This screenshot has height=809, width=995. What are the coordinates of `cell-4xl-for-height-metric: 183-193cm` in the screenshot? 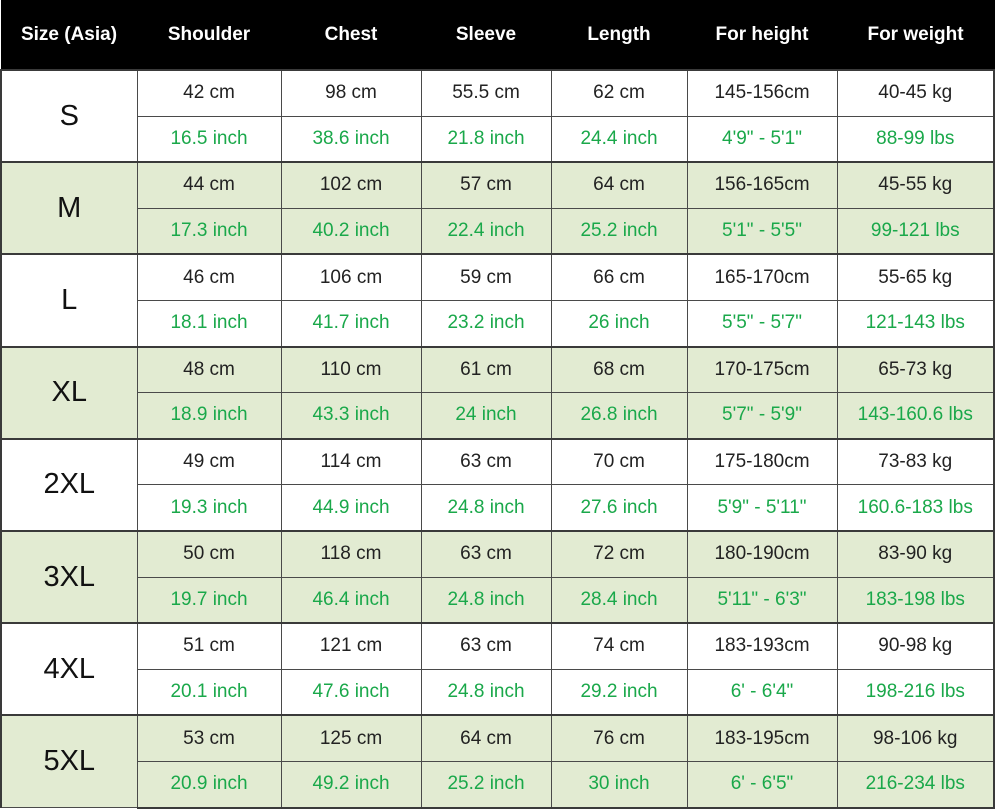 It's located at (762, 646).